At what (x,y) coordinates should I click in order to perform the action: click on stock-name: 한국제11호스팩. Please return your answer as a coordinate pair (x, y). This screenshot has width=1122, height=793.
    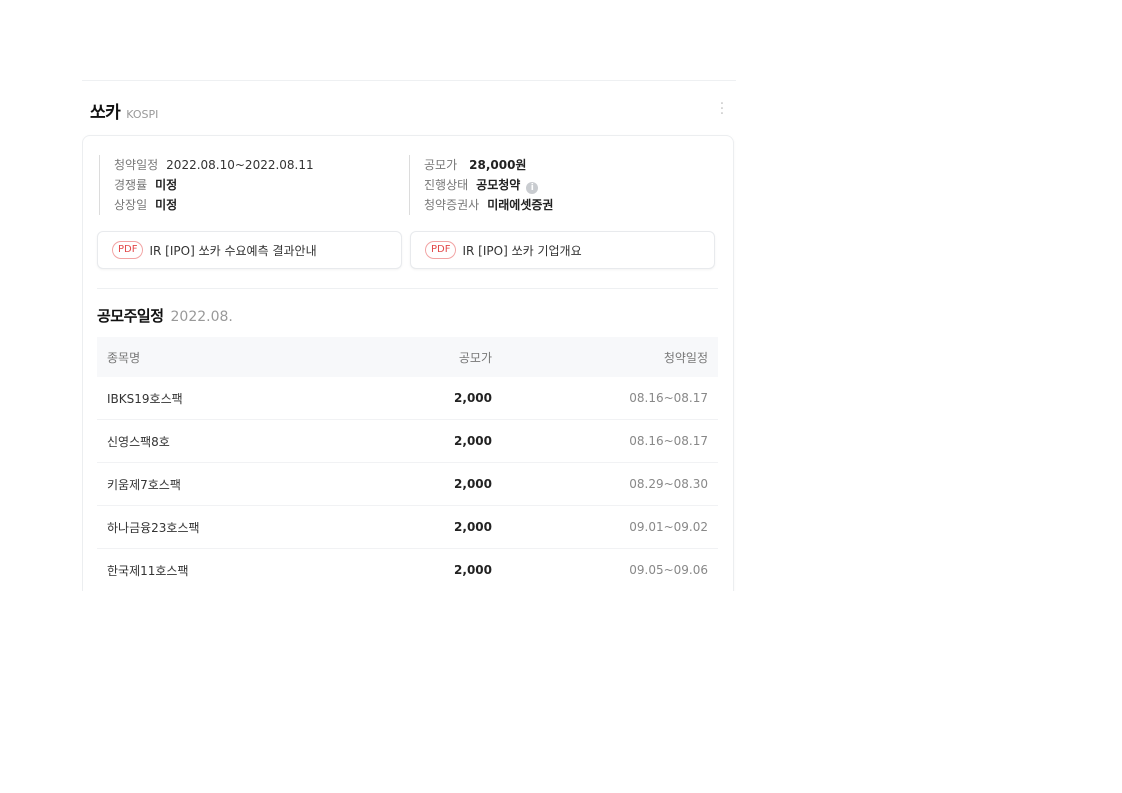
    Looking at the image, I should click on (234, 569).